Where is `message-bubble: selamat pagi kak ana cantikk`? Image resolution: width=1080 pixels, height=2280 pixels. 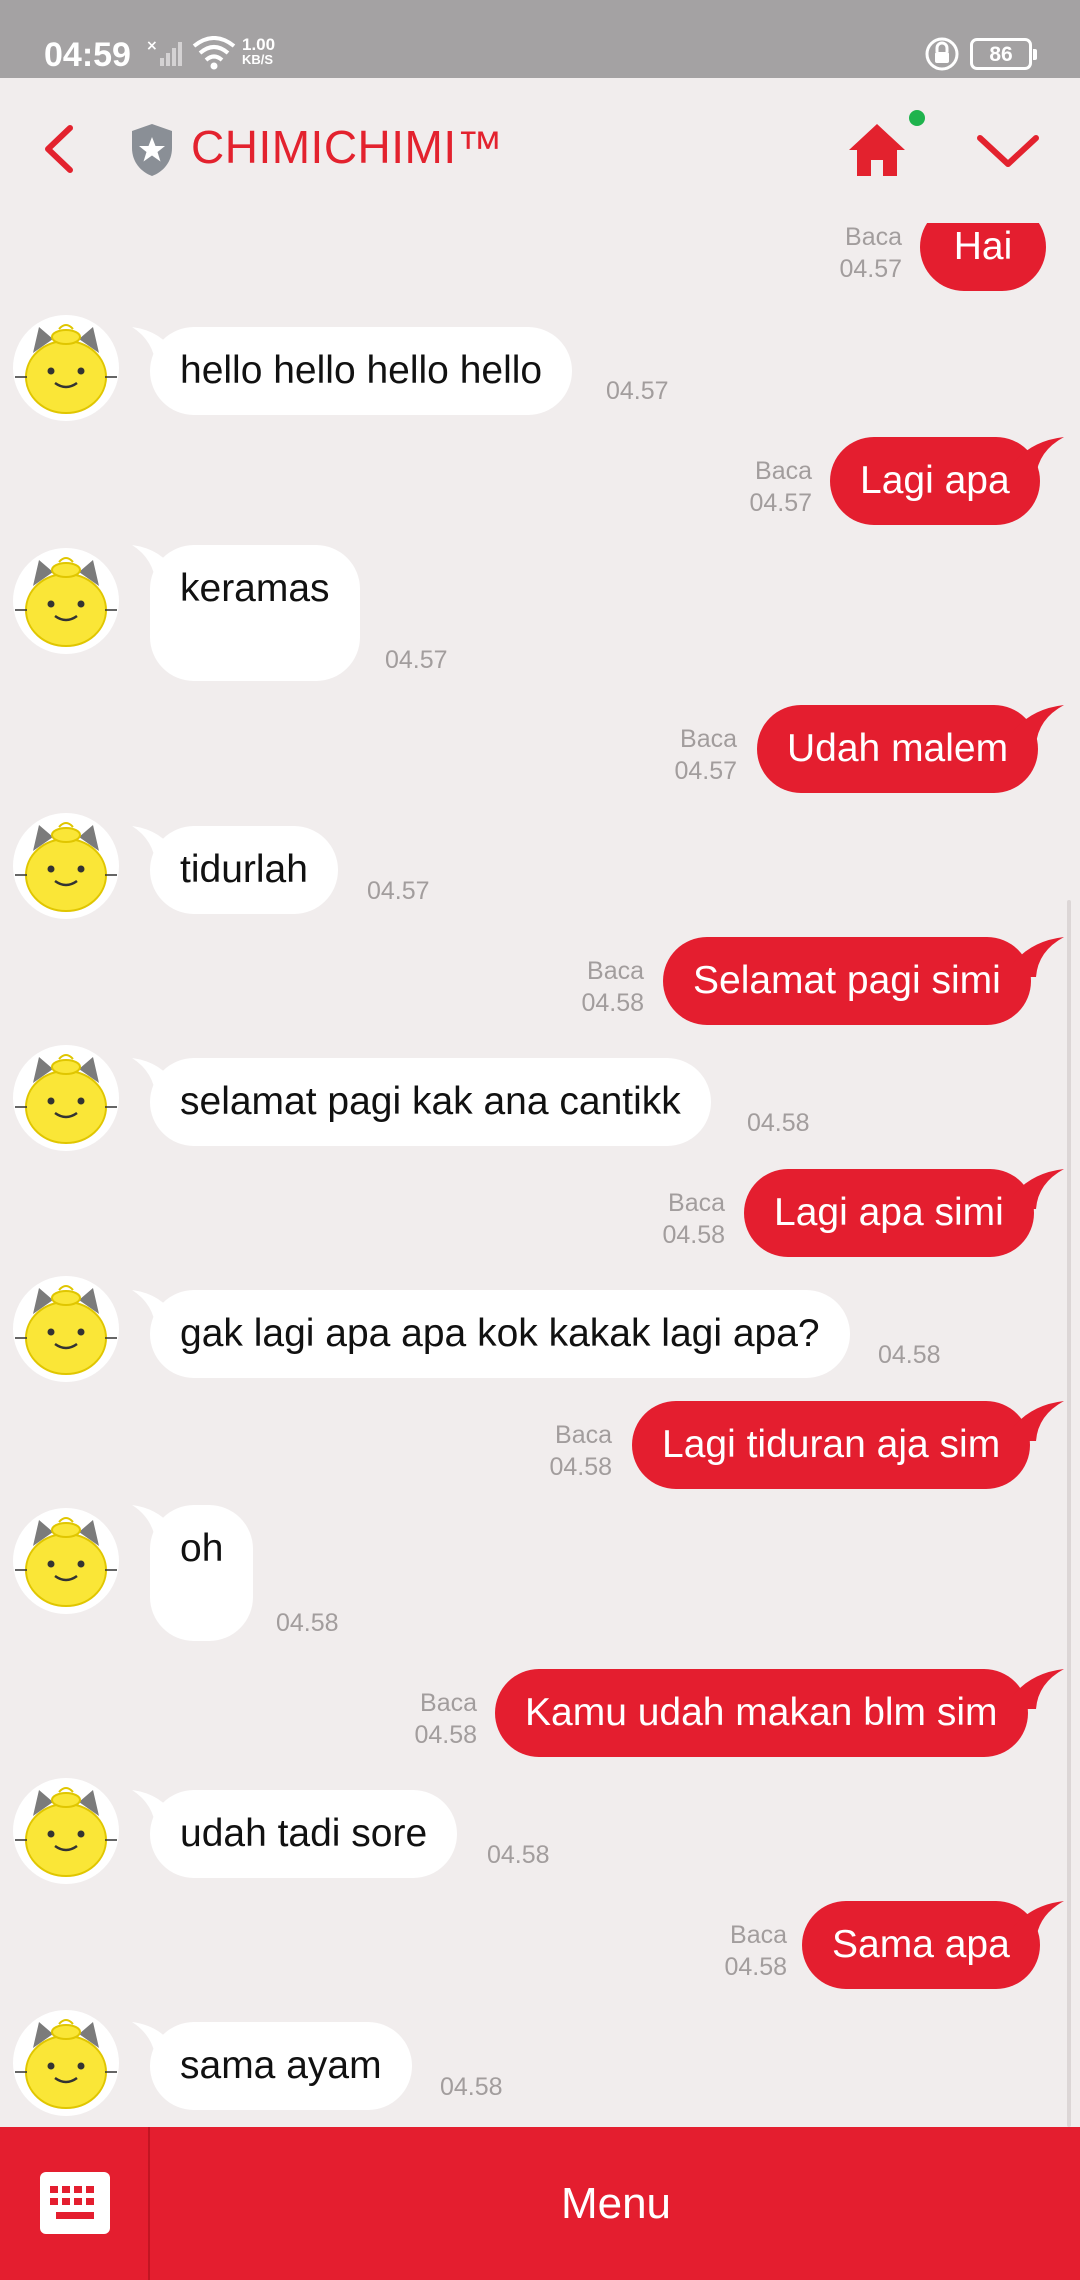 message-bubble: selamat pagi kak ana cantikk is located at coordinates (430, 1102).